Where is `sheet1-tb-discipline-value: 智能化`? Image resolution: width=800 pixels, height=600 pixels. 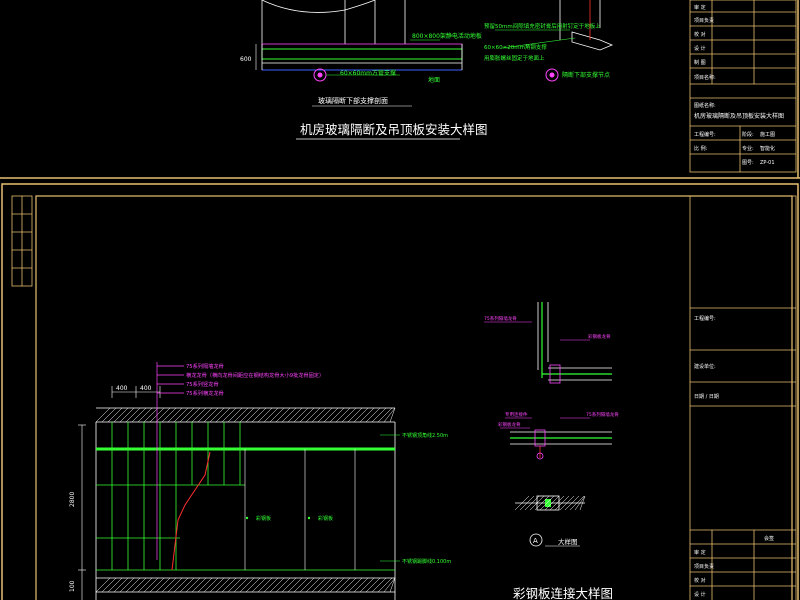
sheet1-tb-discipline-value: 智能化 is located at coordinates (767, 148).